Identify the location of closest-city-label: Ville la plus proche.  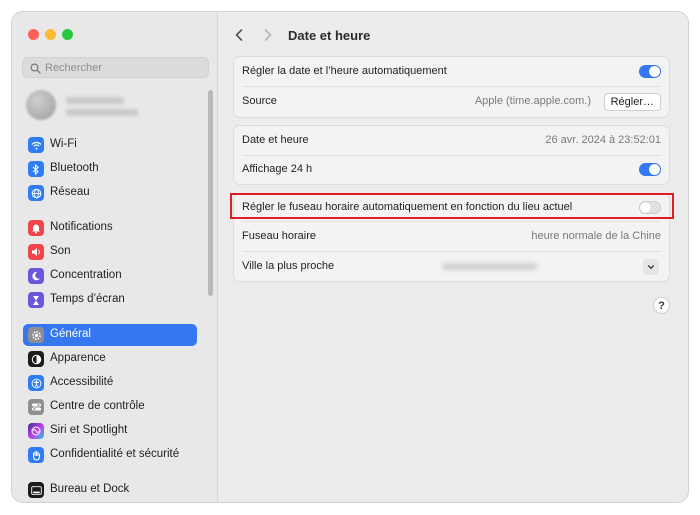
(288, 266).